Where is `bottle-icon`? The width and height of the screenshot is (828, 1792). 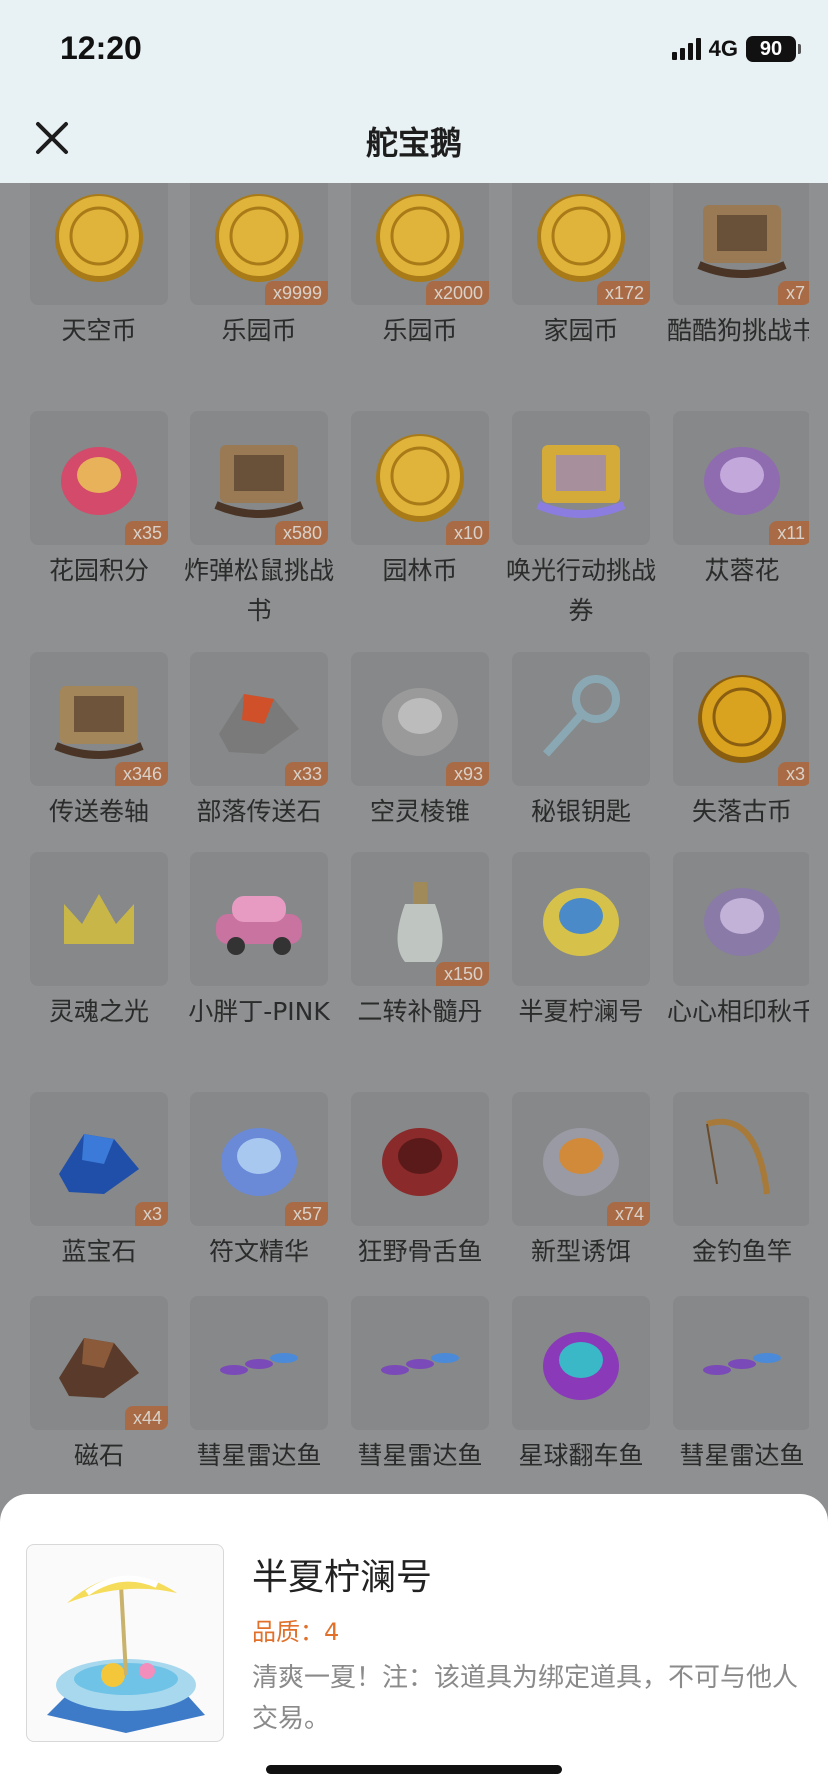
bottle-icon is located at coordinates (420, 922).